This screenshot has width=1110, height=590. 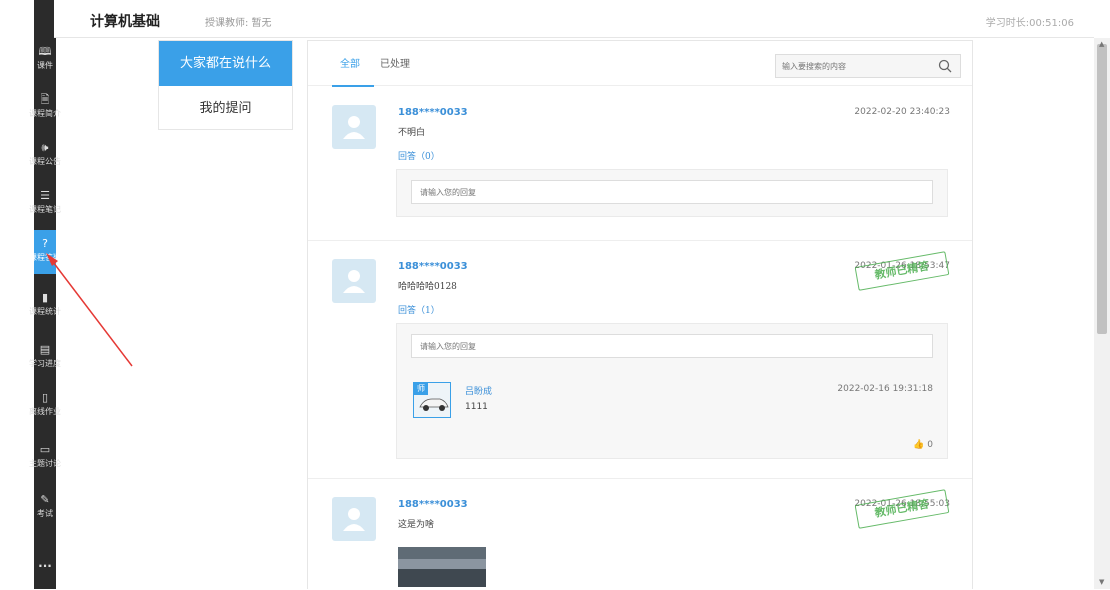 I want to click on sidebar-item-progress: ▤ 学习进度, so click(x=45, y=358).